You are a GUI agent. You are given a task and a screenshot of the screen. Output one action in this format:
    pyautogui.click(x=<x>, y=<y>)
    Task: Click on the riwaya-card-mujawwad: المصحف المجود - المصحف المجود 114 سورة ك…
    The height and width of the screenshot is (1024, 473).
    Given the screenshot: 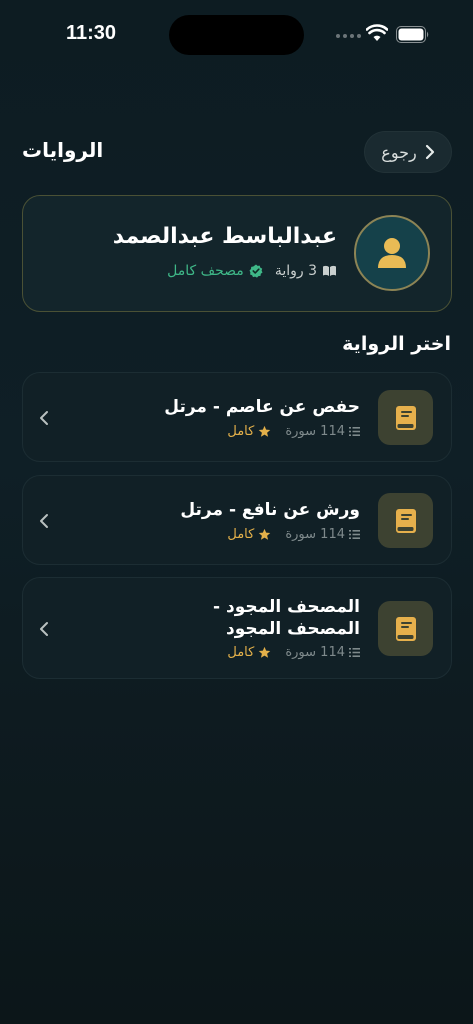 What is the action you would take?
    pyautogui.click(x=237, y=628)
    